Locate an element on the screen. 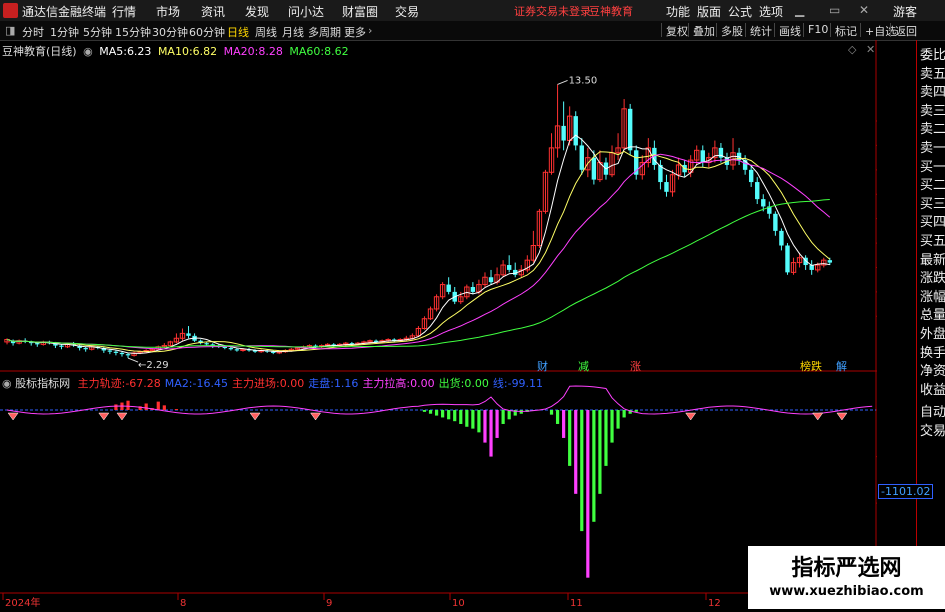 The height and width of the screenshot is (612, 945). side-panel-item: 买三 is located at coordinates (932, 202).